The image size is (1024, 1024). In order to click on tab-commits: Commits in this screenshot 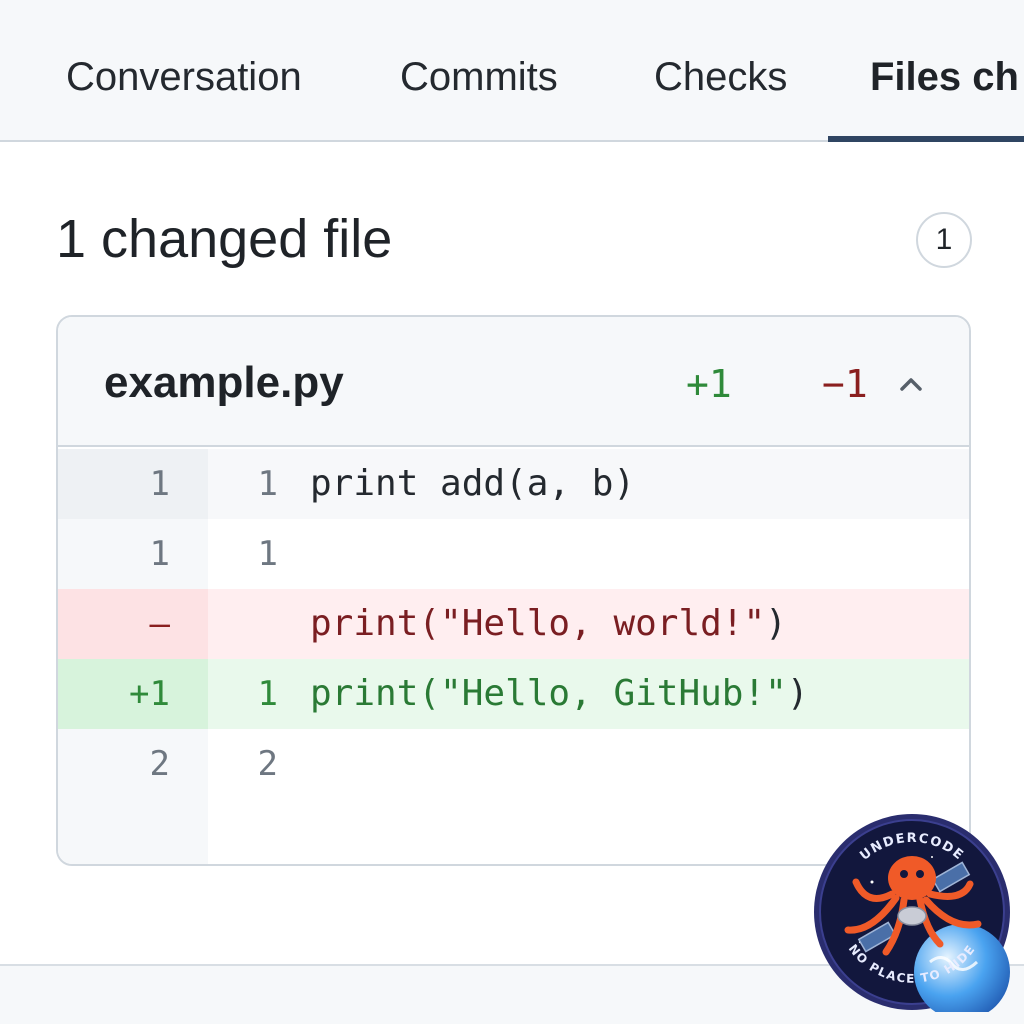, I will do `click(479, 77)`.